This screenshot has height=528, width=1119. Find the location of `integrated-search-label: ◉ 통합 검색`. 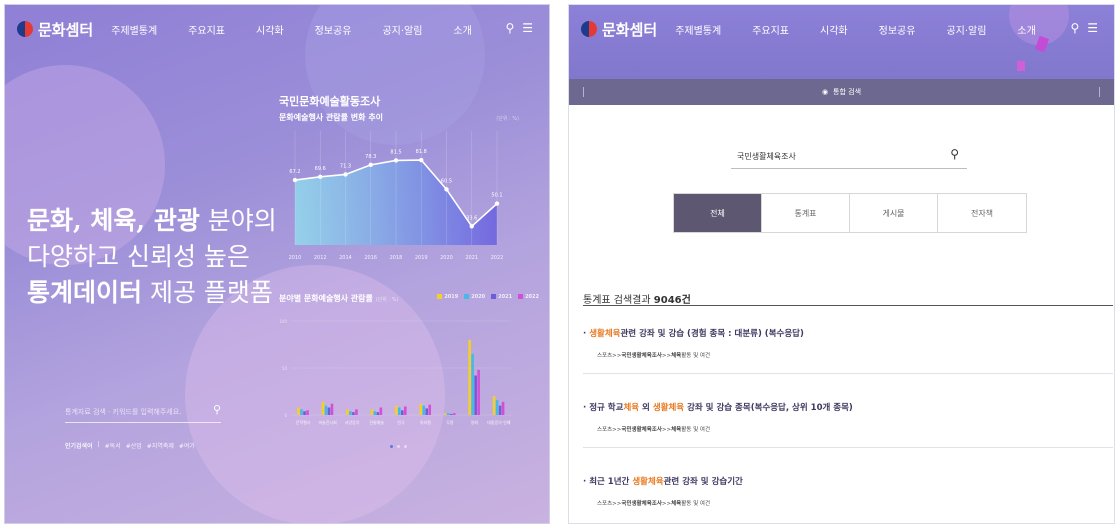

integrated-search-label: ◉ 통합 검색 is located at coordinates (841, 92).